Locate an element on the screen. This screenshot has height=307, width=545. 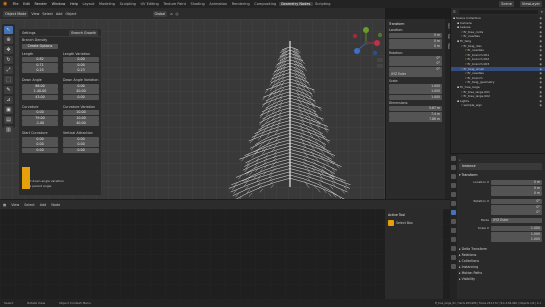
rotation-y-field: 0° is located at coordinates (415, 63).